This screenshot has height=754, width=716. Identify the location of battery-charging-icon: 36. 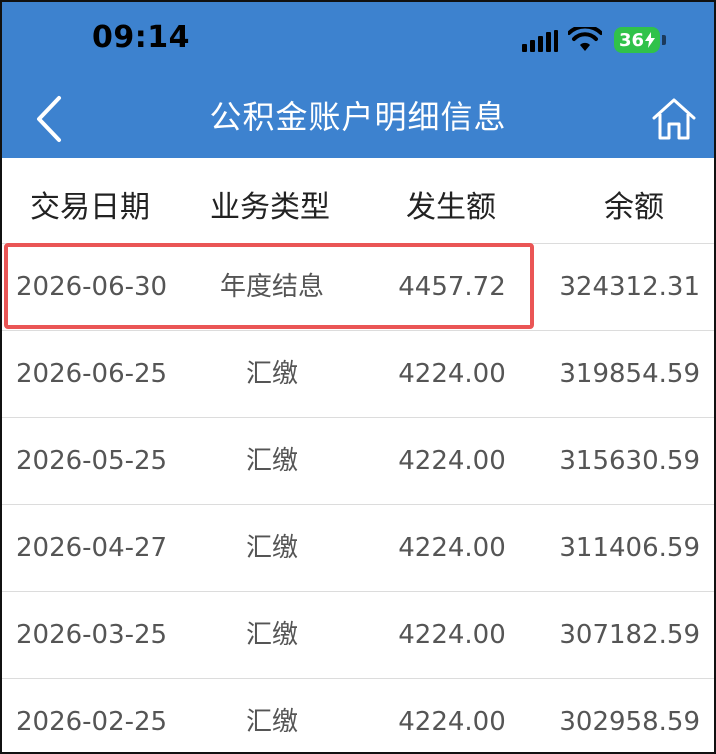
(637, 40).